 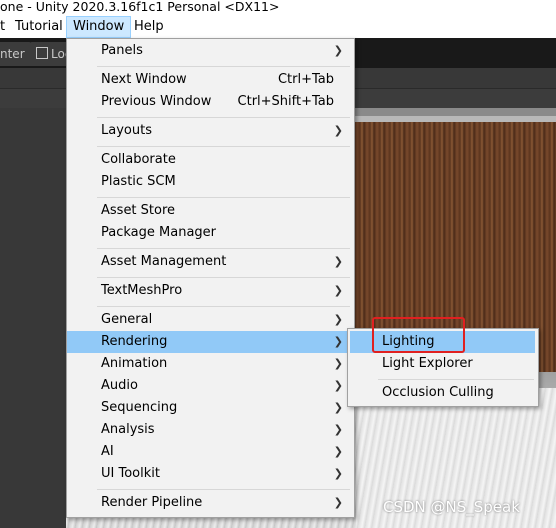 What do you see at coordinates (418, 335) in the screenshot?
I see `annotation-highlight-box` at bounding box center [418, 335].